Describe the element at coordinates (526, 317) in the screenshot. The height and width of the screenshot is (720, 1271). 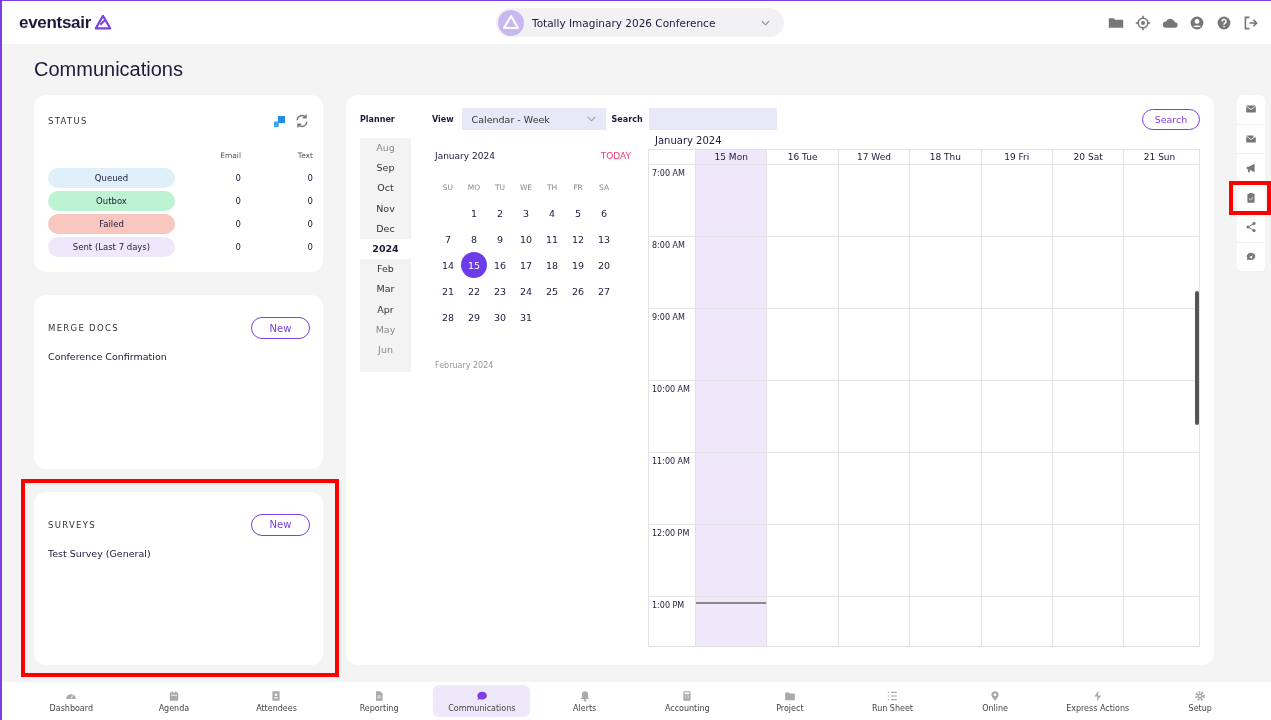
I see `calendar-day: 31` at that location.